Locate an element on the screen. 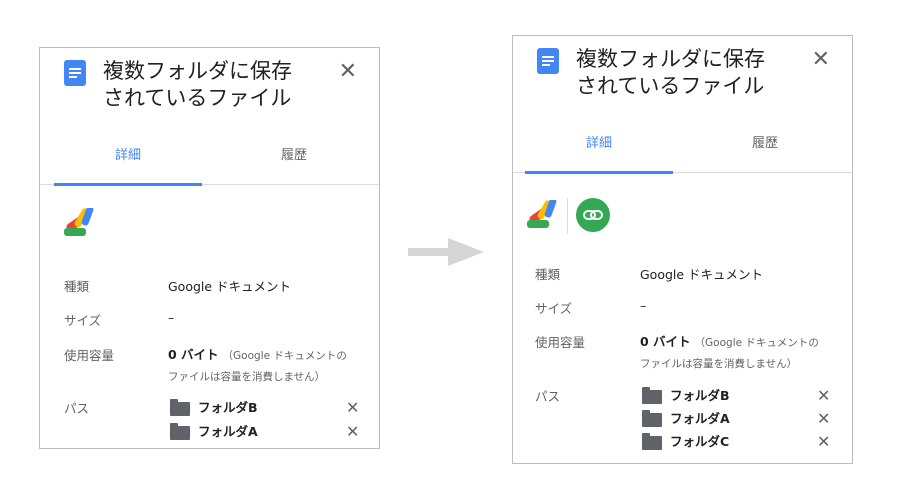 The height and width of the screenshot is (500, 900). folder-row: フォルダC is located at coordinates (685, 442).